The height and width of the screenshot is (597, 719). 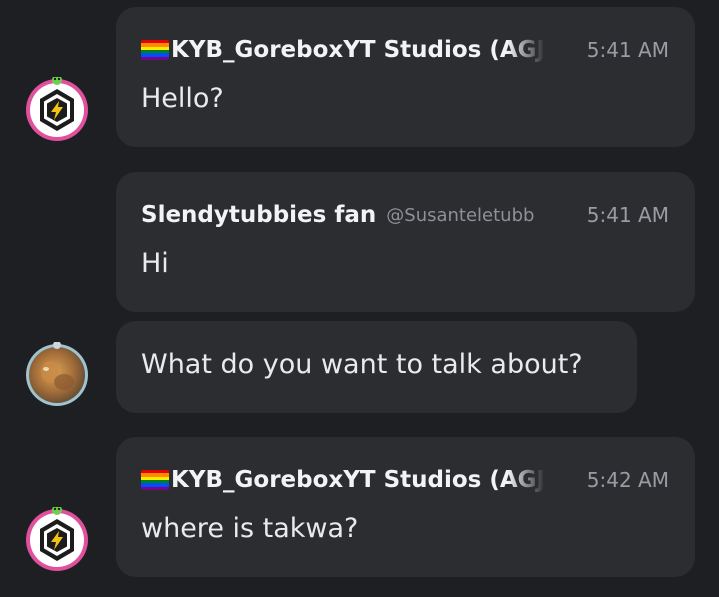 I want to click on message-header: KYB_GoreboxYT Studios (AGJ 5:42 AM, so click(x=405, y=480).